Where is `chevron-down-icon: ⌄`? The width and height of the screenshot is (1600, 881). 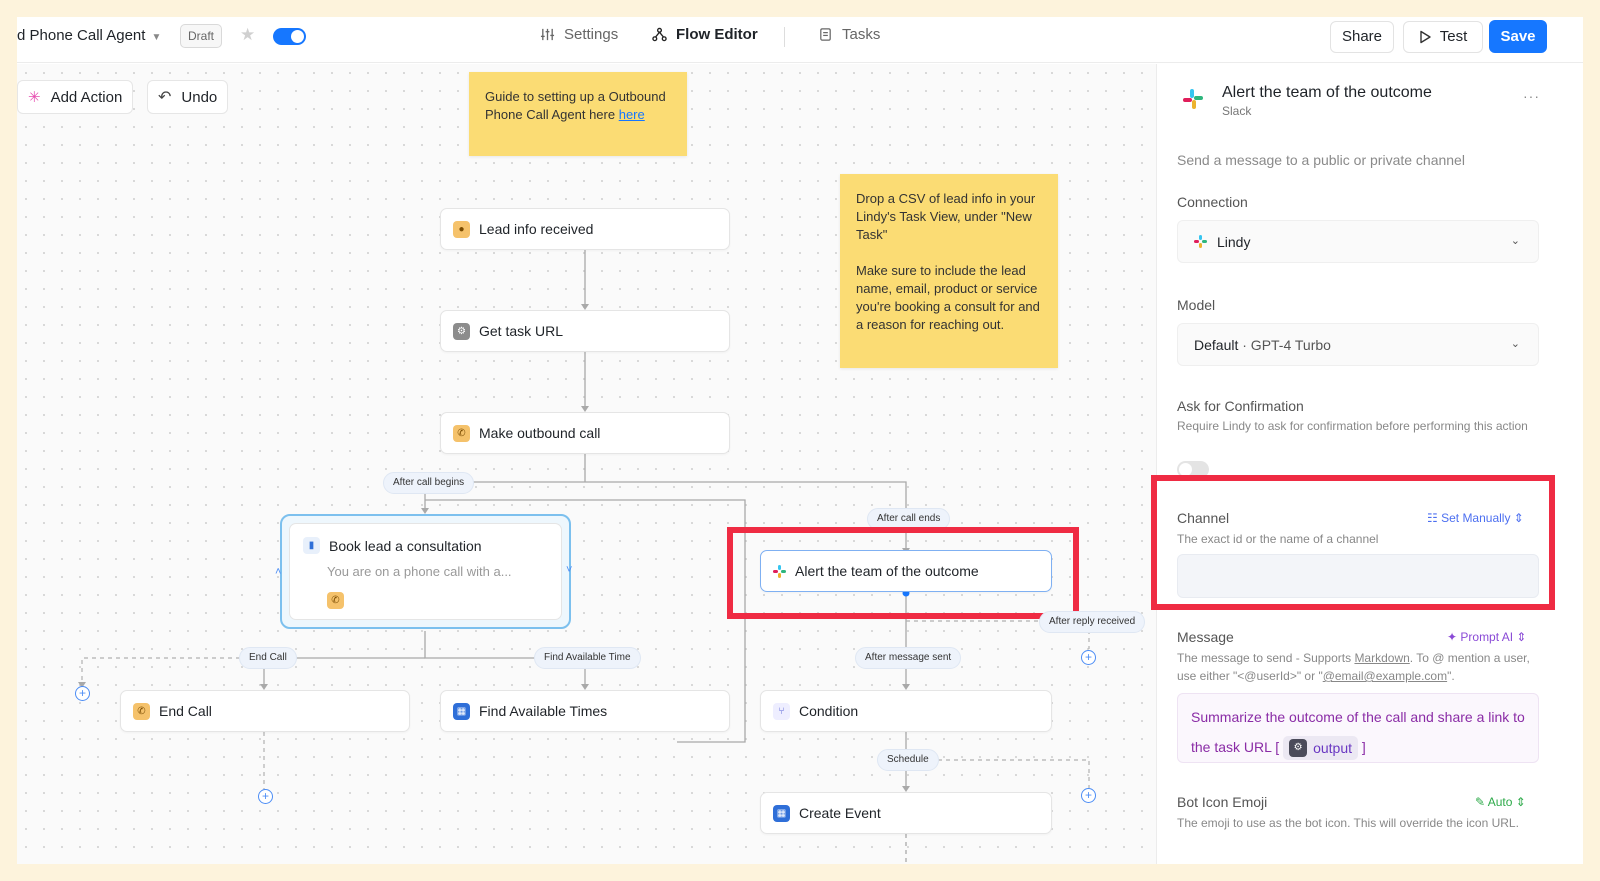 chevron-down-icon: ⌄ is located at coordinates (1515, 241).